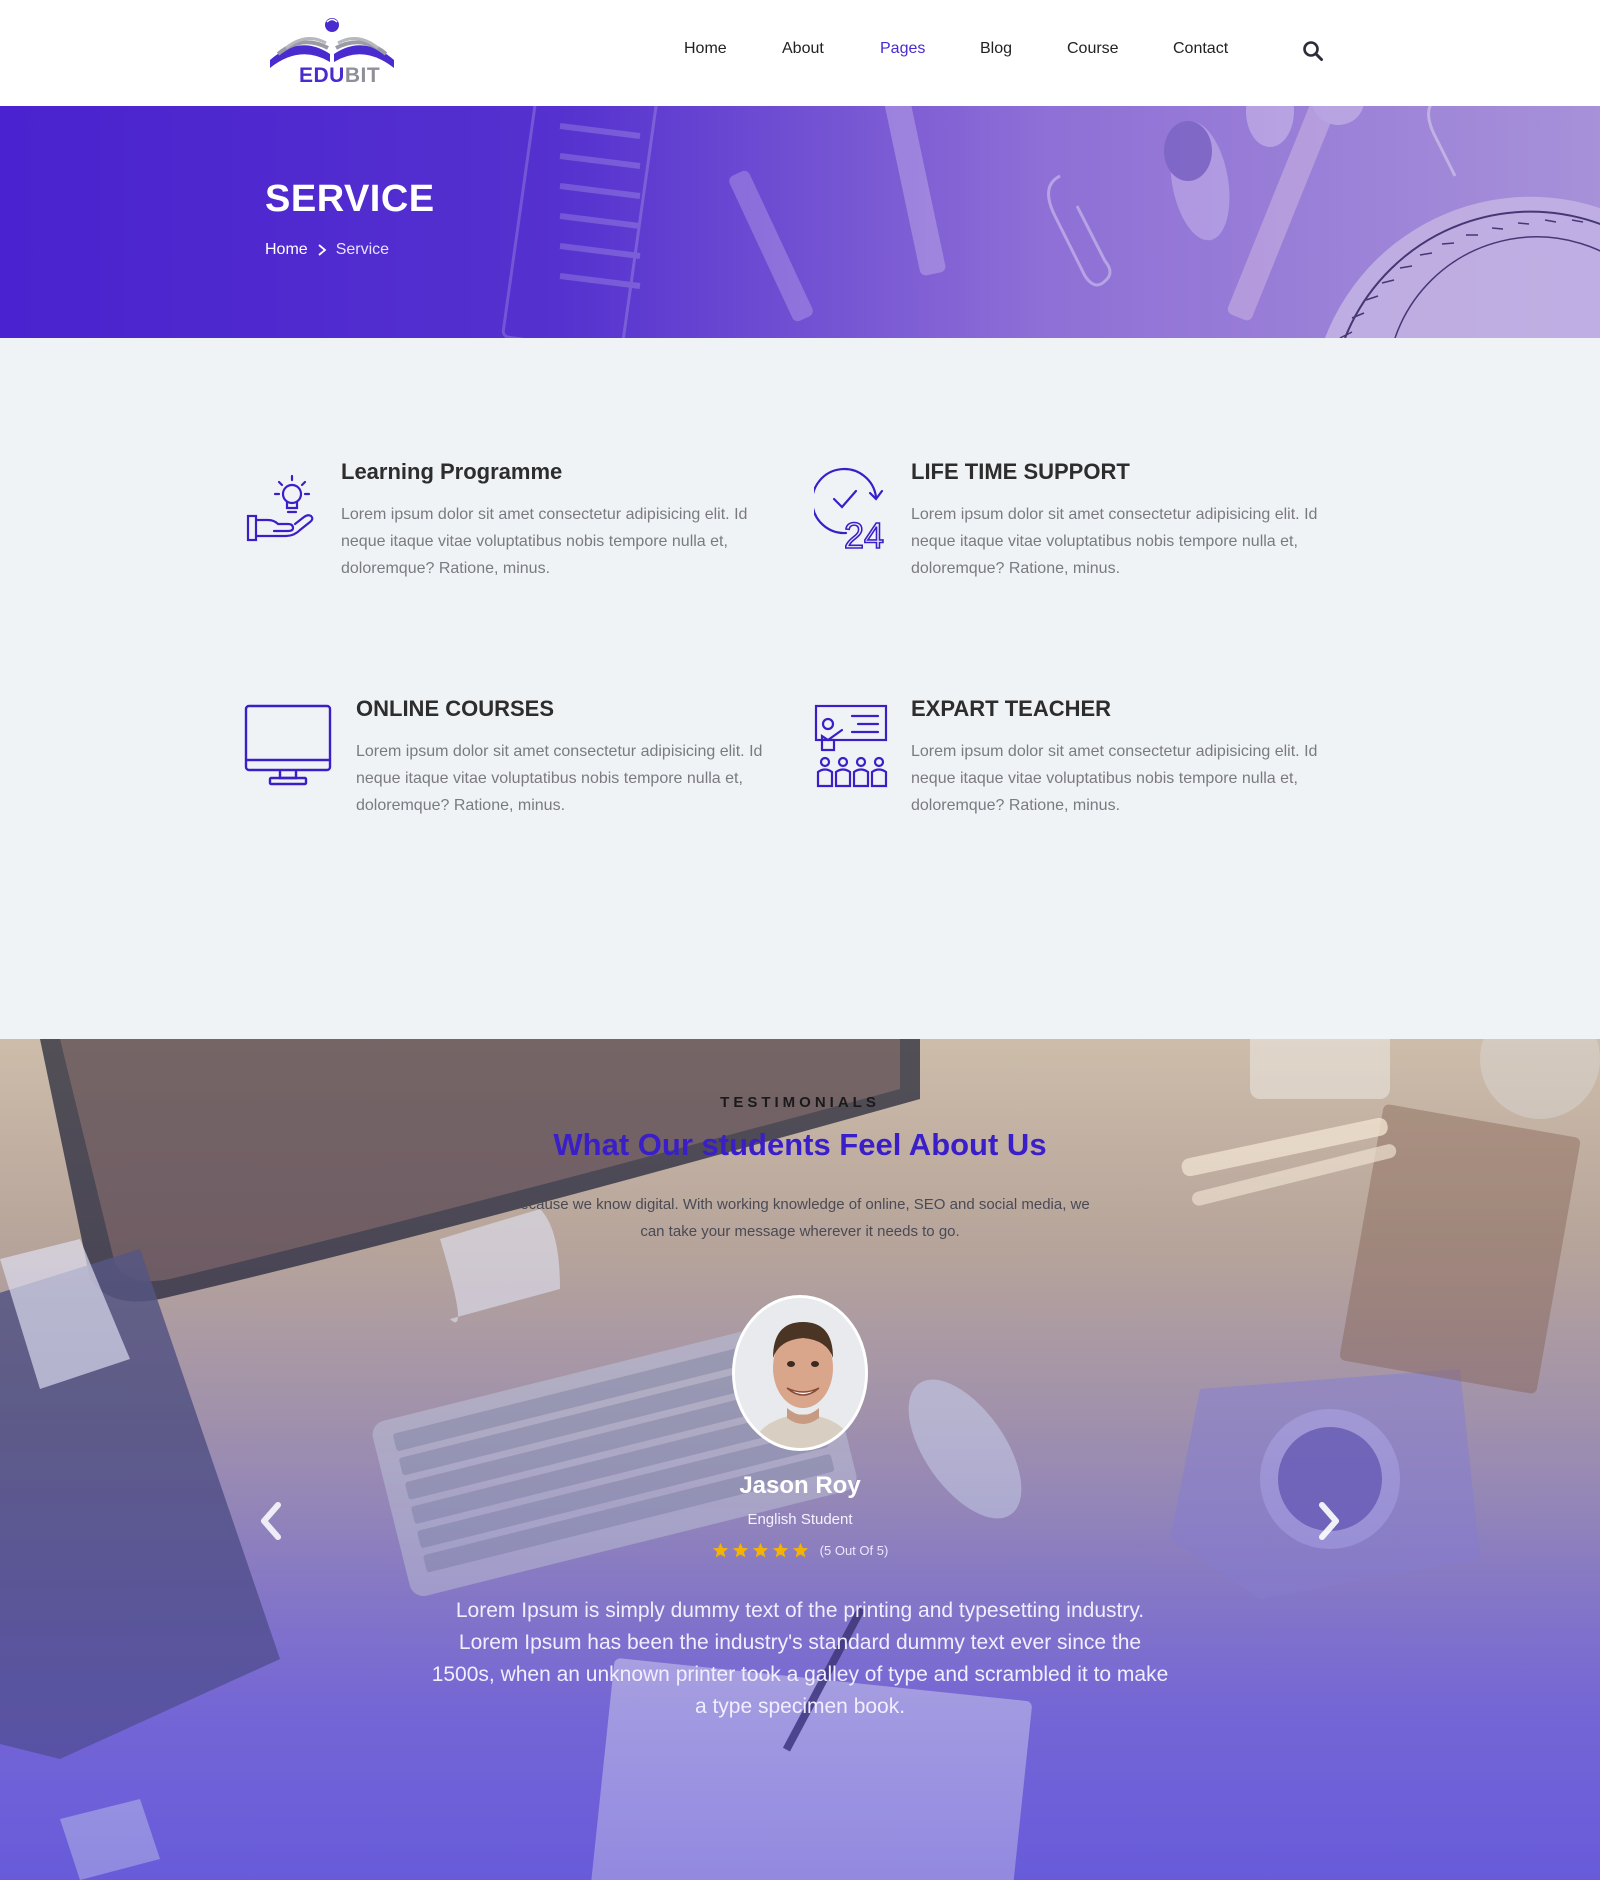  Describe the element at coordinates (286, 250) in the screenshot. I see `breadcrumb-home-link: Home` at that location.